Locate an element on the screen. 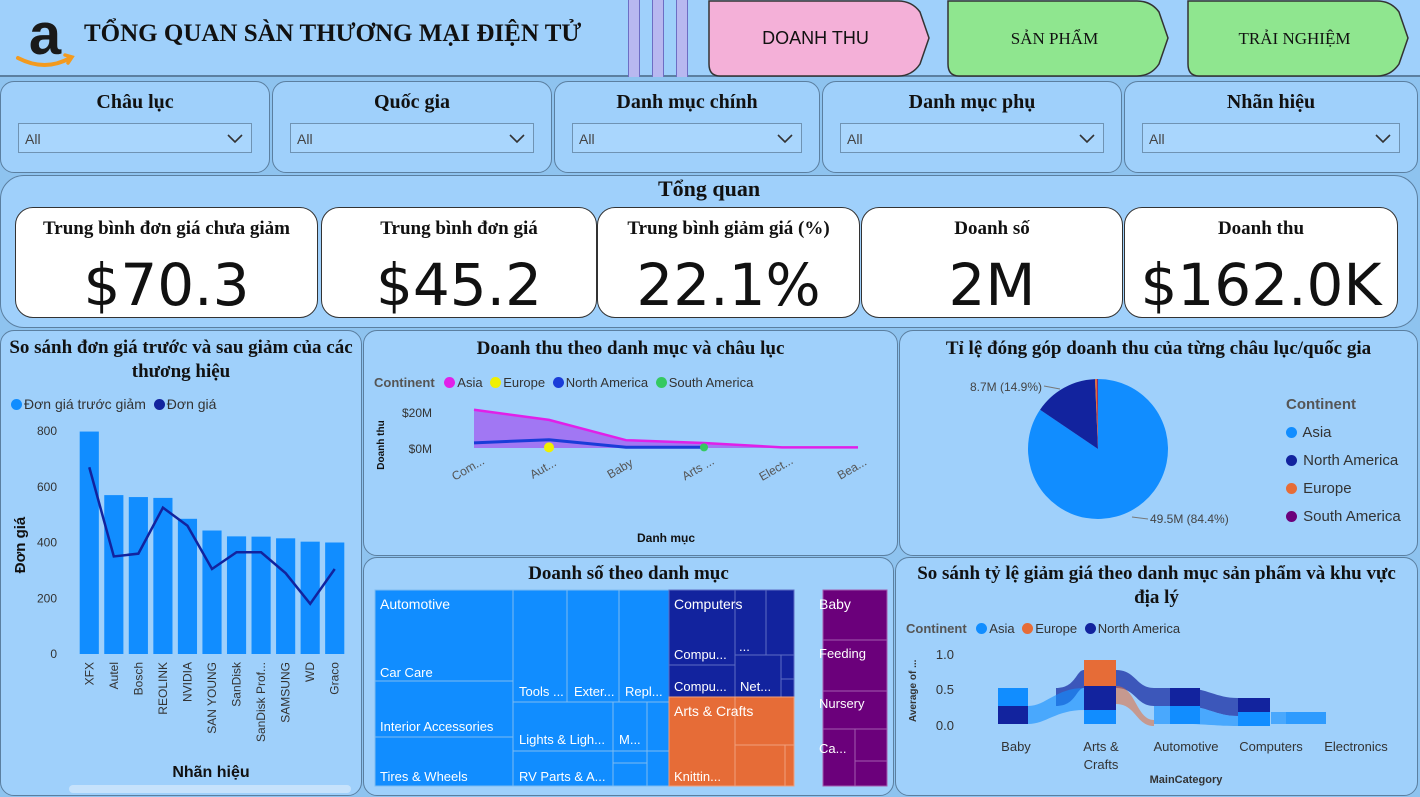 The image size is (1420, 797). nav-doanh-thu-label: DOANH THU is located at coordinates (815, 38).